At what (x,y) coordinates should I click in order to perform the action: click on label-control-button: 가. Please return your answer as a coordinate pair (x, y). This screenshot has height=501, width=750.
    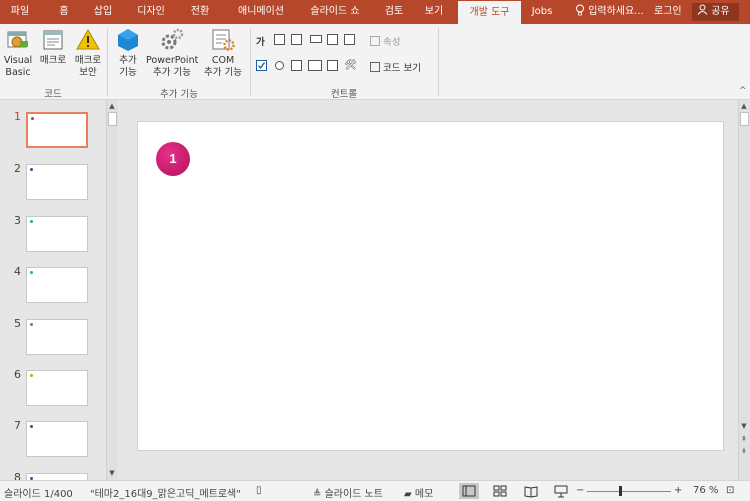
    Looking at the image, I should click on (260, 41).